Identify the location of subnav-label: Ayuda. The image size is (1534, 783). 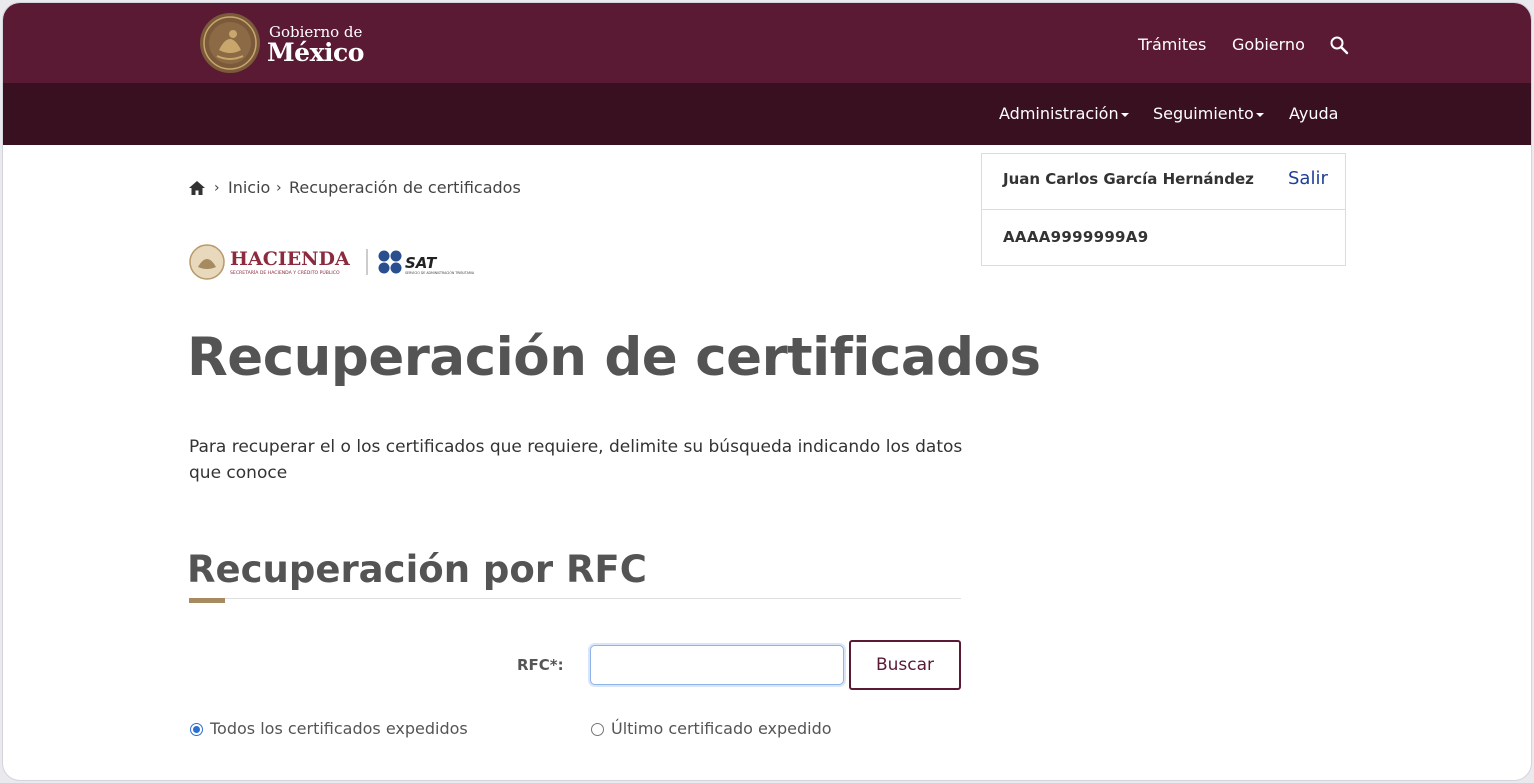
(1314, 113).